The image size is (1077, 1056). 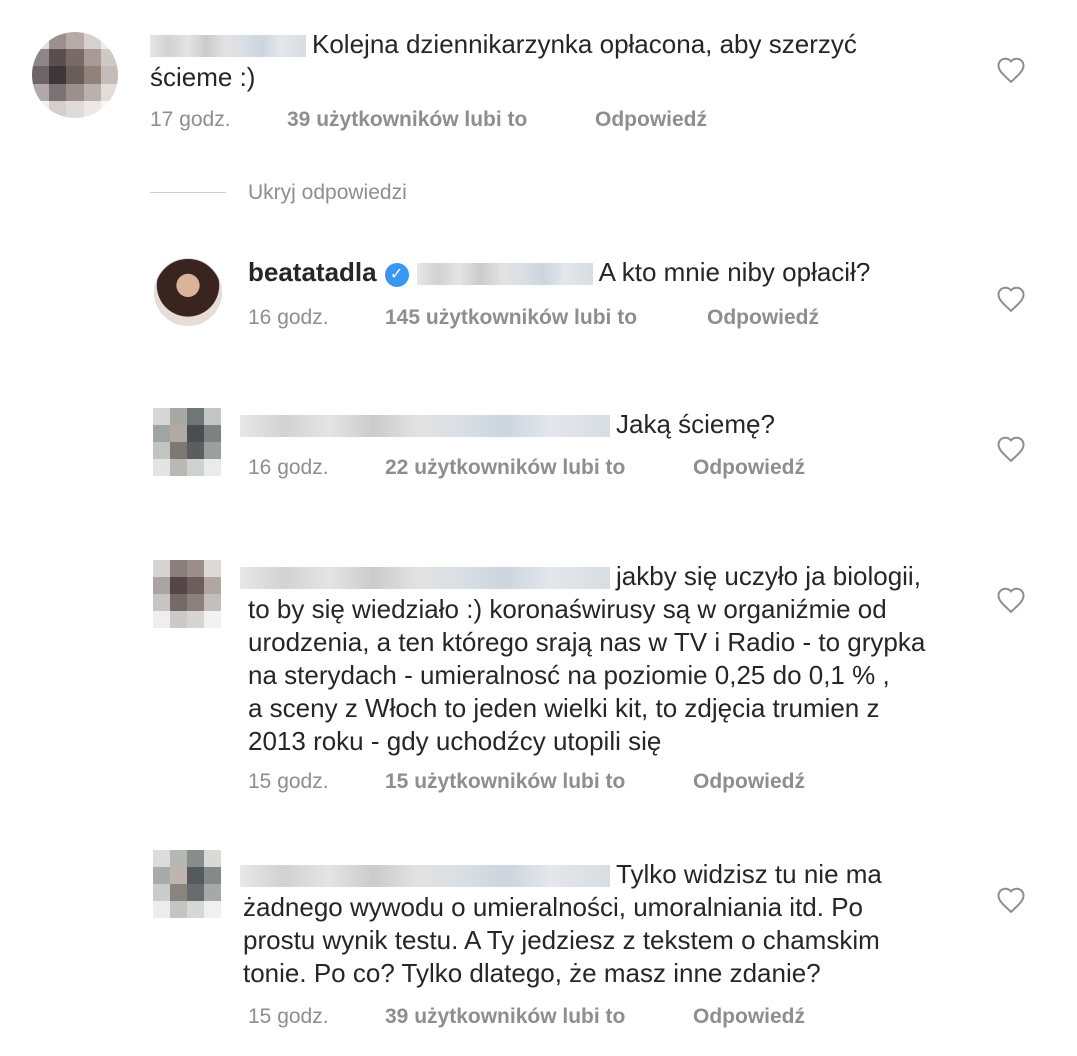 I want to click on comment-text: A kto mnie niby opłacił?, so click(x=734, y=272).